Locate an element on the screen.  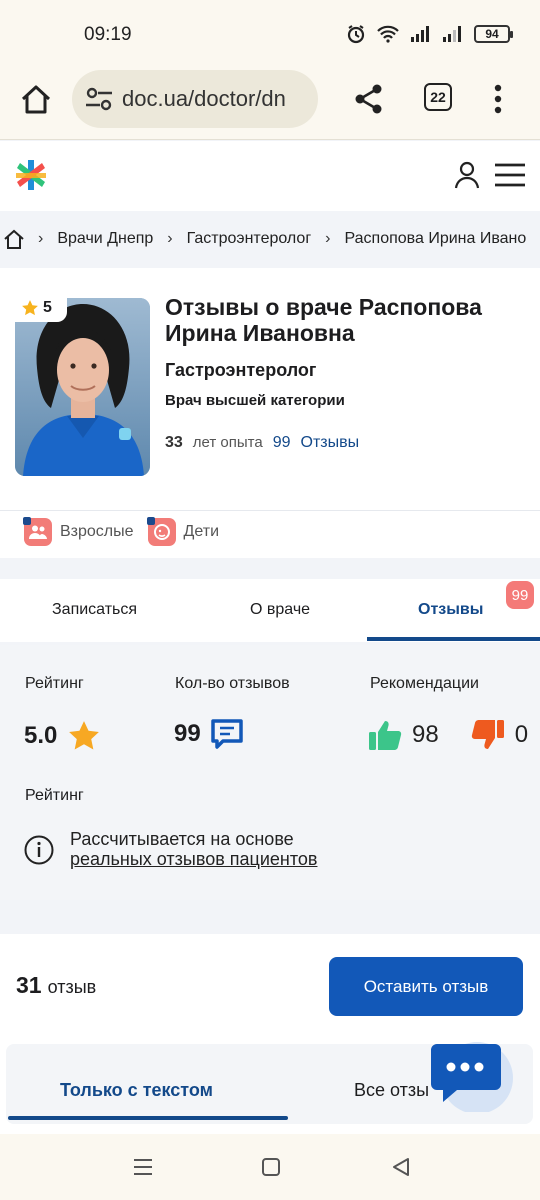
thumbs-down-icon is located at coordinates (487, 734).